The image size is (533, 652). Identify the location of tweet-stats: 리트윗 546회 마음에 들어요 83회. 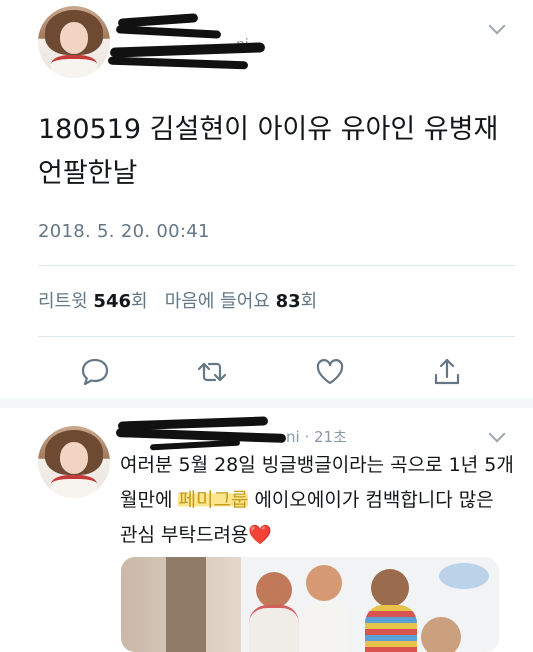
(177, 300).